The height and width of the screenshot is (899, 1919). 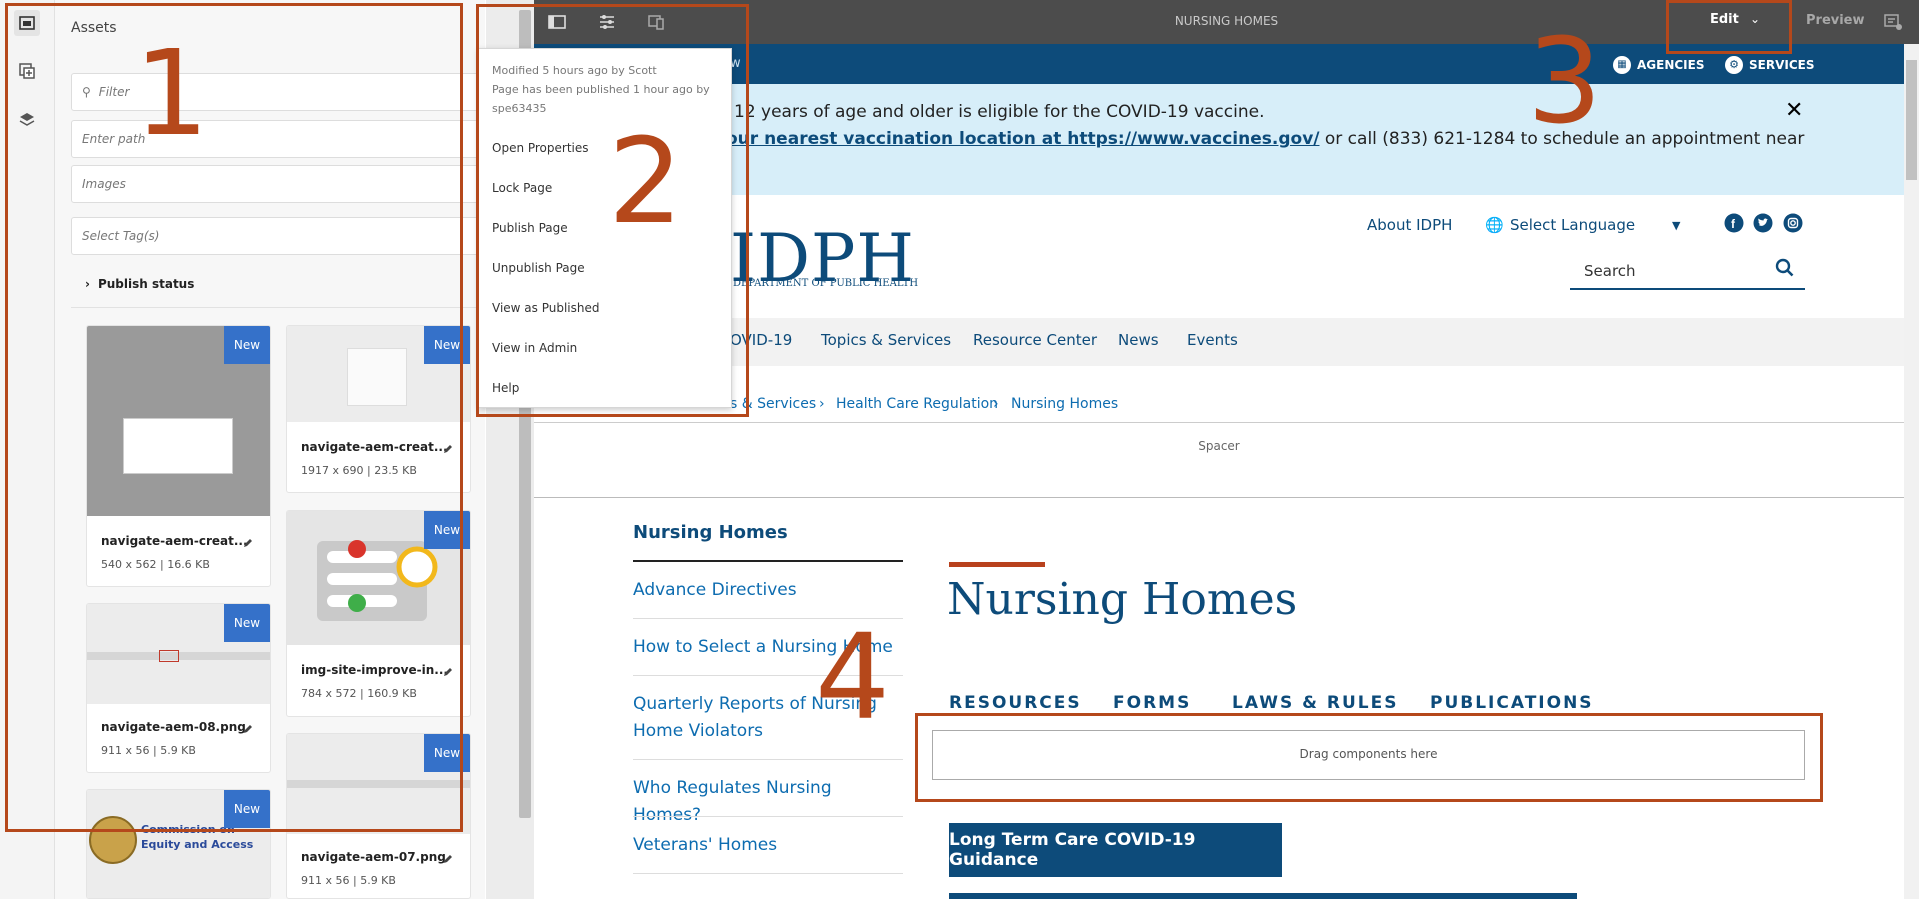 I want to click on annotation-number-3: 3, so click(x=1565, y=81).